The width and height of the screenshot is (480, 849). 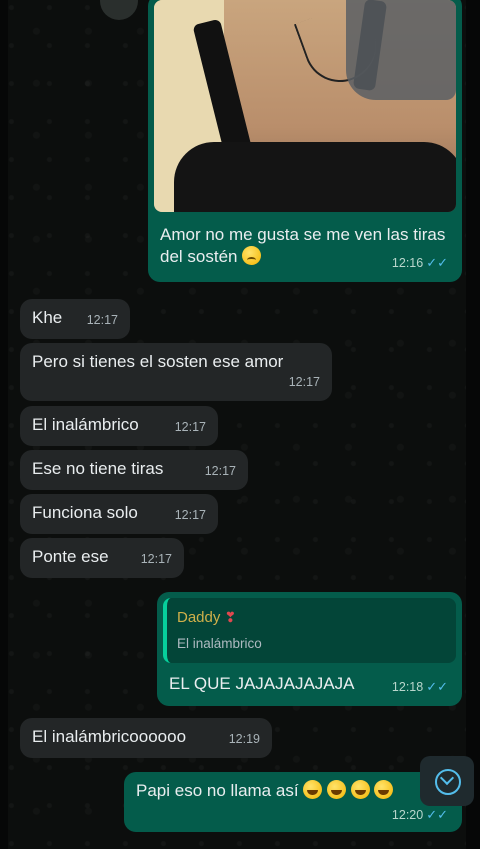 What do you see at coordinates (47, 317) in the screenshot?
I see `message-text: Khe` at bounding box center [47, 317].